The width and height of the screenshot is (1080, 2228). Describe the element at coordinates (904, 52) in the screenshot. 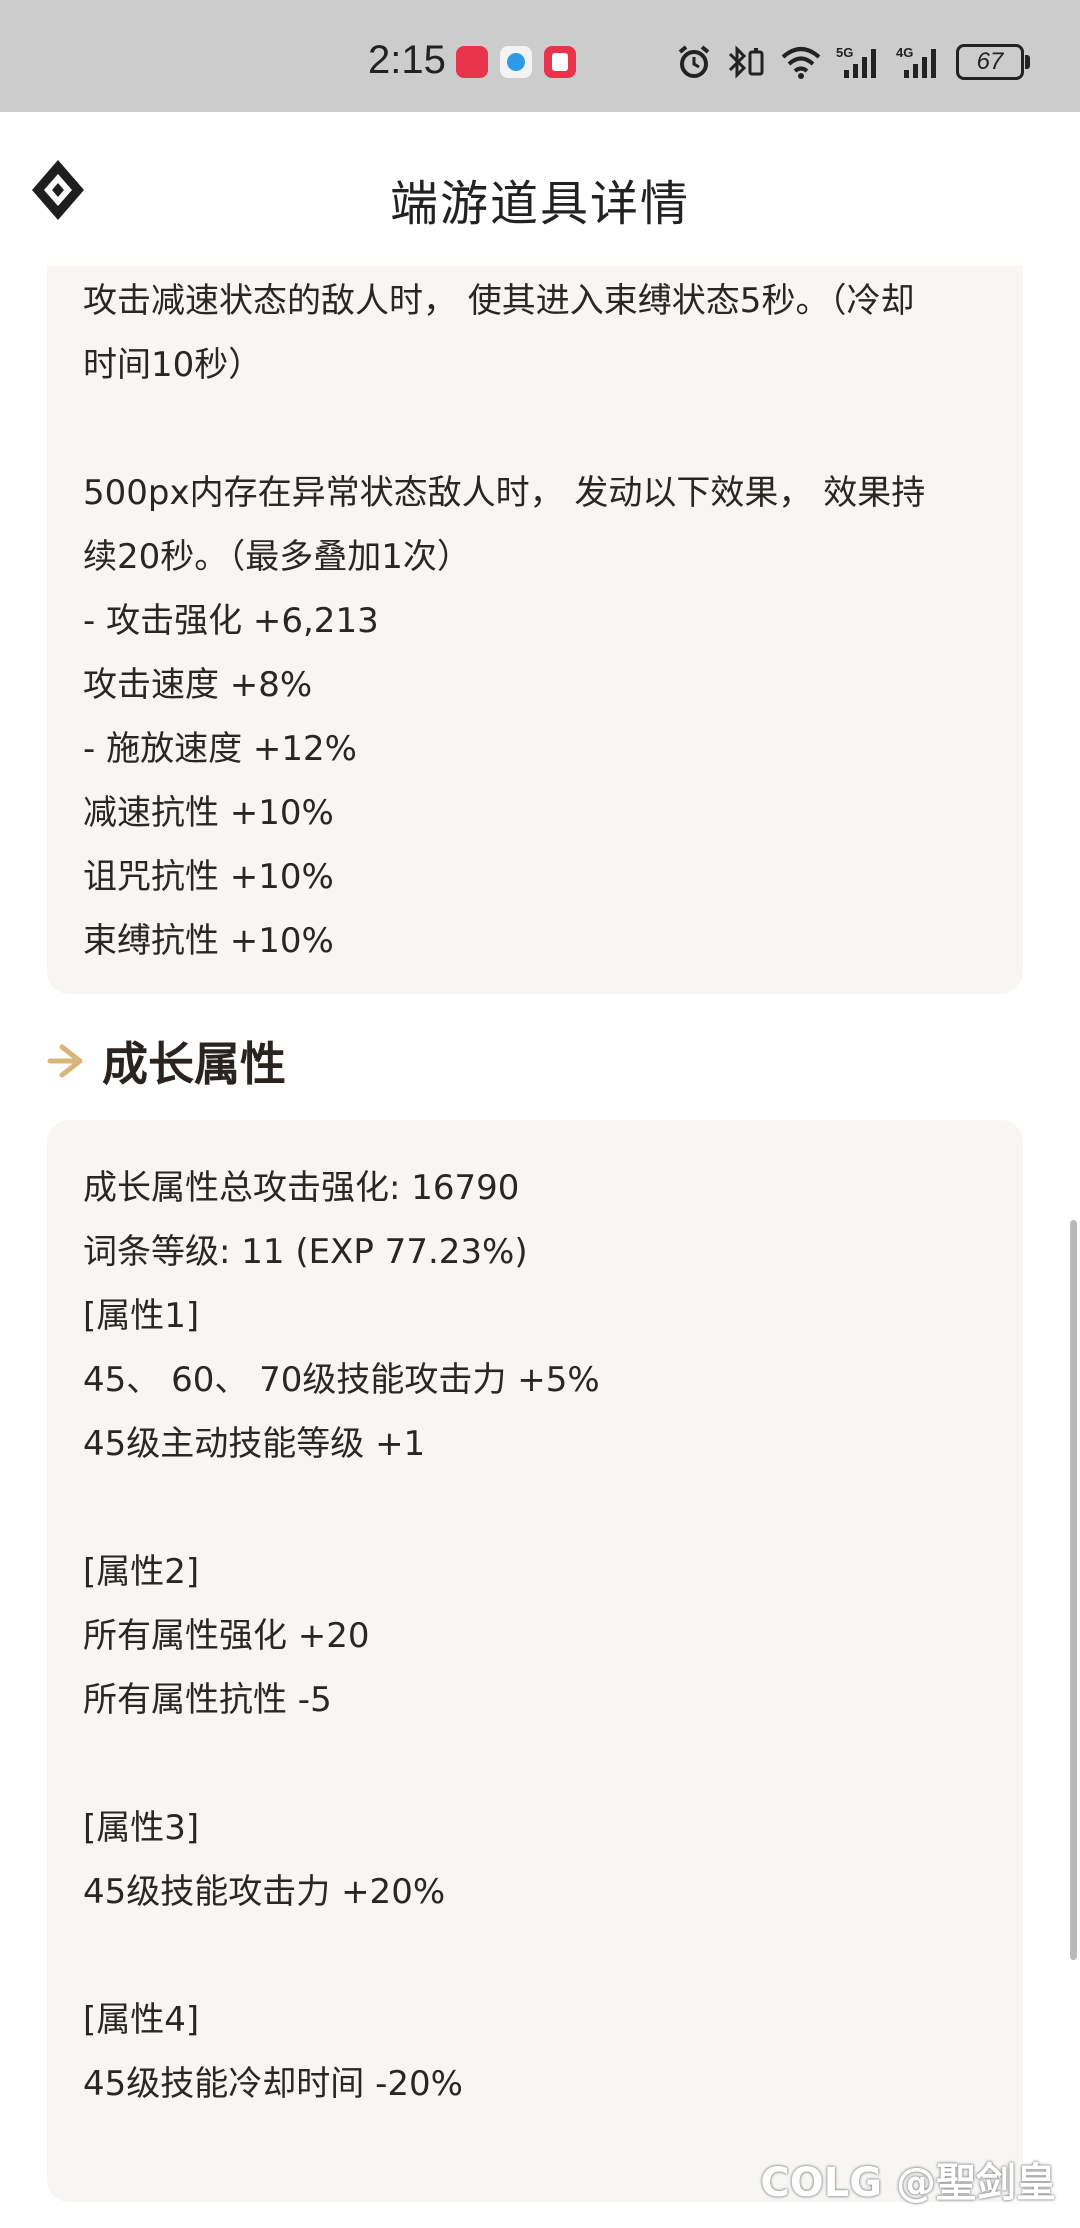

I see `svg-text: 4G` at that location.